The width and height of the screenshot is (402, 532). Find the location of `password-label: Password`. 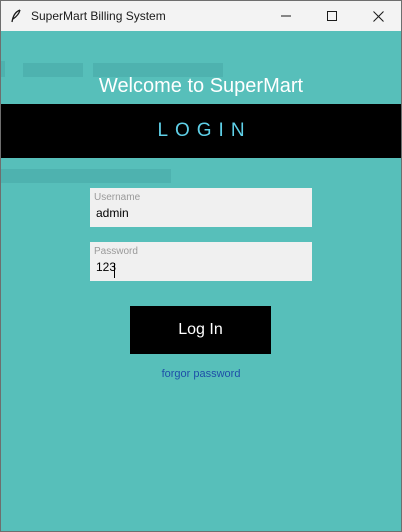

password-label: Password is located at coordinates (116, 251).